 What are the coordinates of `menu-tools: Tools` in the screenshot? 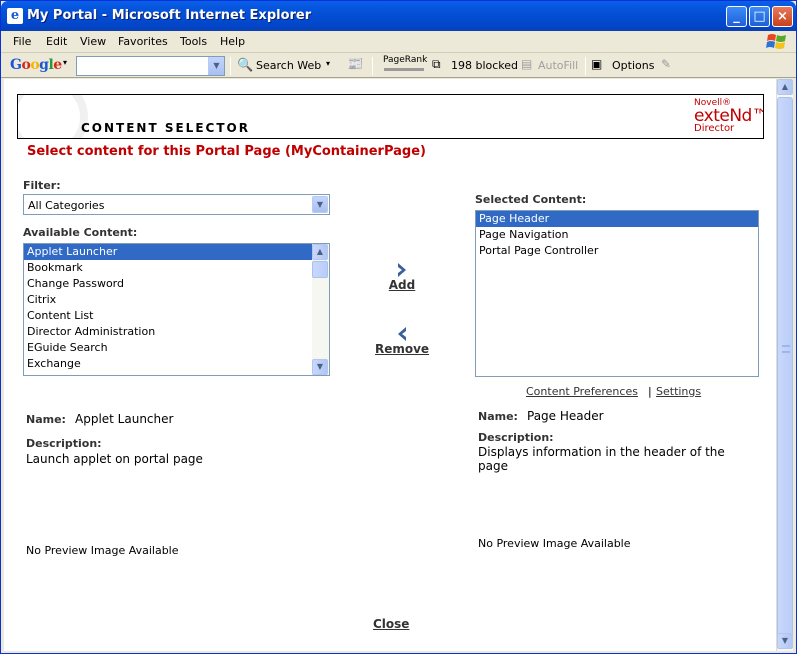 It's located at (193, 41).